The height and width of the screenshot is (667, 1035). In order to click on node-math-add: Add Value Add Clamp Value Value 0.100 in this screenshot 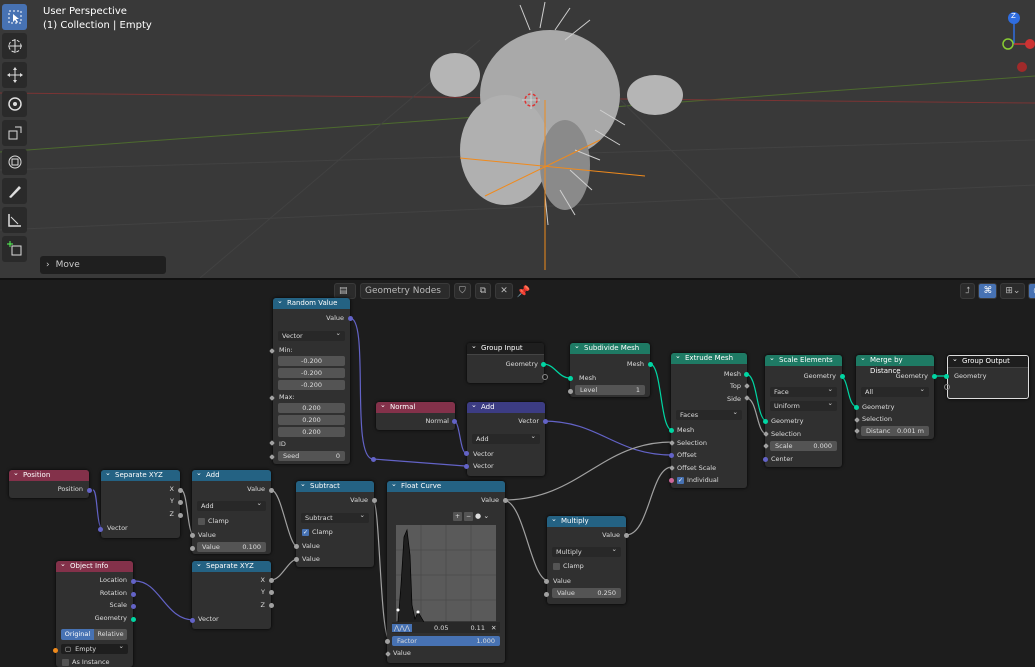, I will do `click(231, 512)`.